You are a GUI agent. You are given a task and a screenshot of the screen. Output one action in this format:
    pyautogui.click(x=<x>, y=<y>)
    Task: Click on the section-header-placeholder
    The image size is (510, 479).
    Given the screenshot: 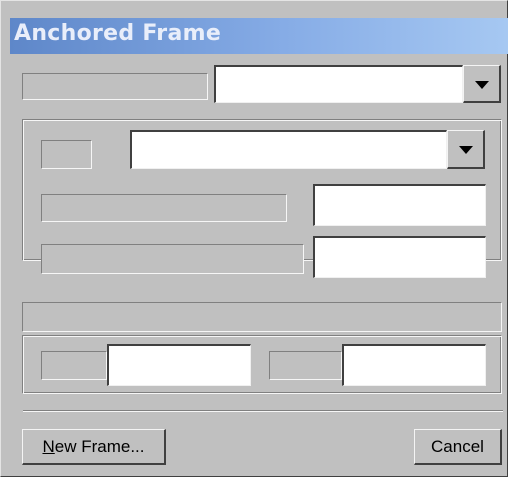 What is the action you would take?
    pyautogui.click(x=262, y=317)
    